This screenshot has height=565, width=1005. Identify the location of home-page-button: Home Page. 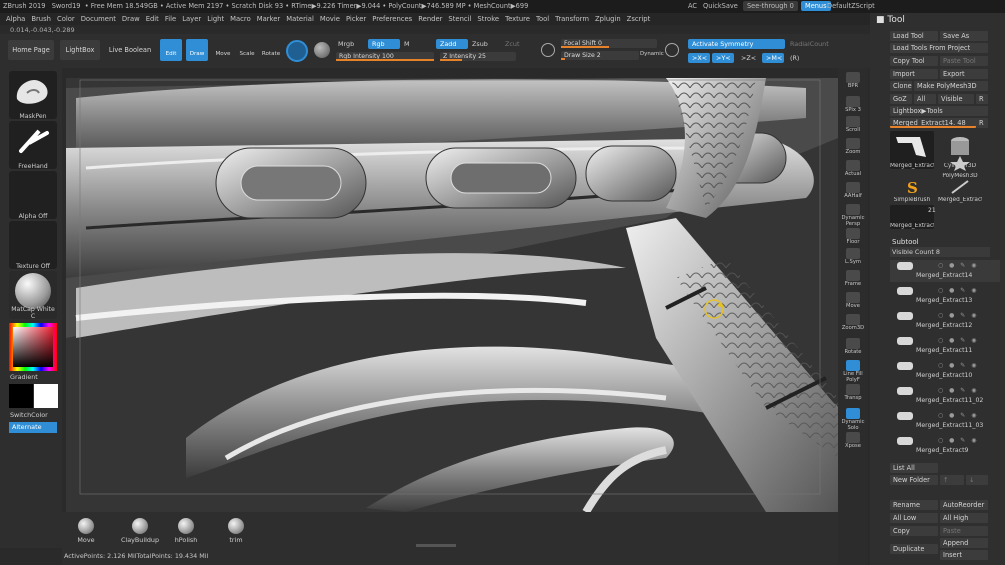
(31, 50).